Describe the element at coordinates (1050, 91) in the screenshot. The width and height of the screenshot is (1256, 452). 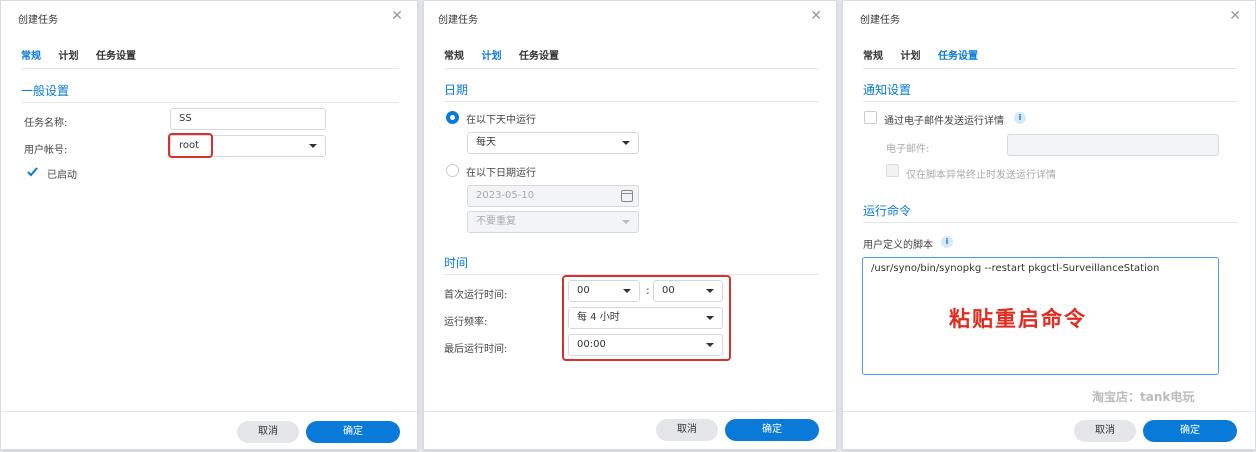
I see `section-notification-settings: 通知设置` at that location.